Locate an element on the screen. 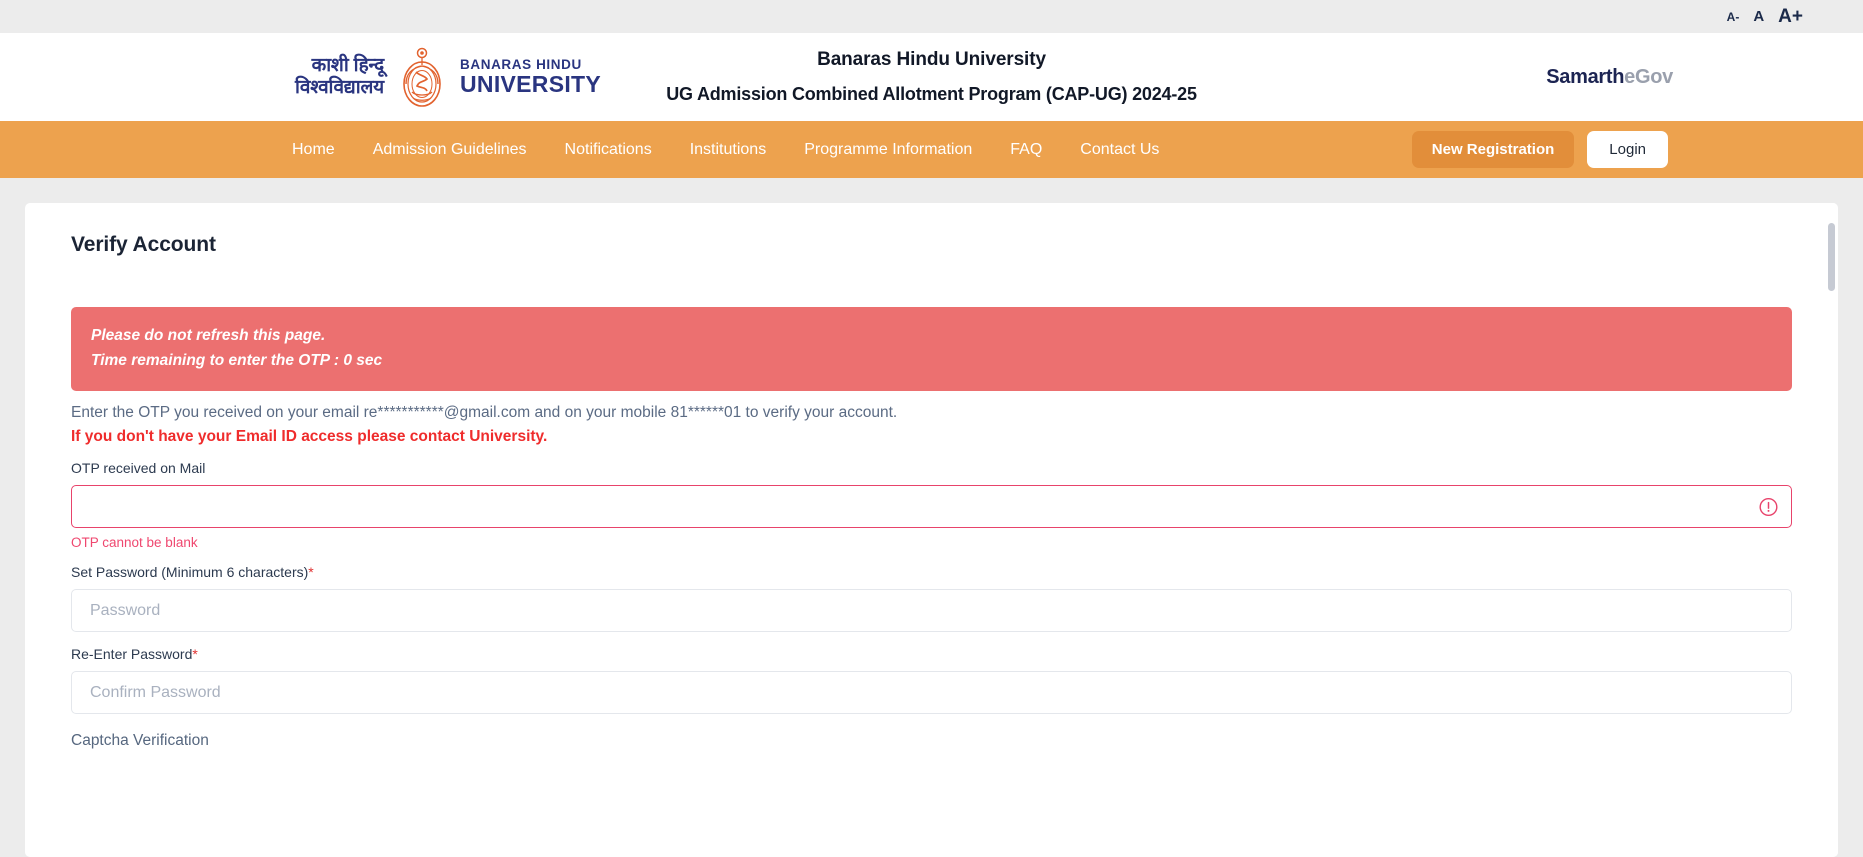 The width and height of the screenshot is (1863, 857). logo-english-text: BANARAS HINDU UNIVERSITY is located at coordinates (531, 77).